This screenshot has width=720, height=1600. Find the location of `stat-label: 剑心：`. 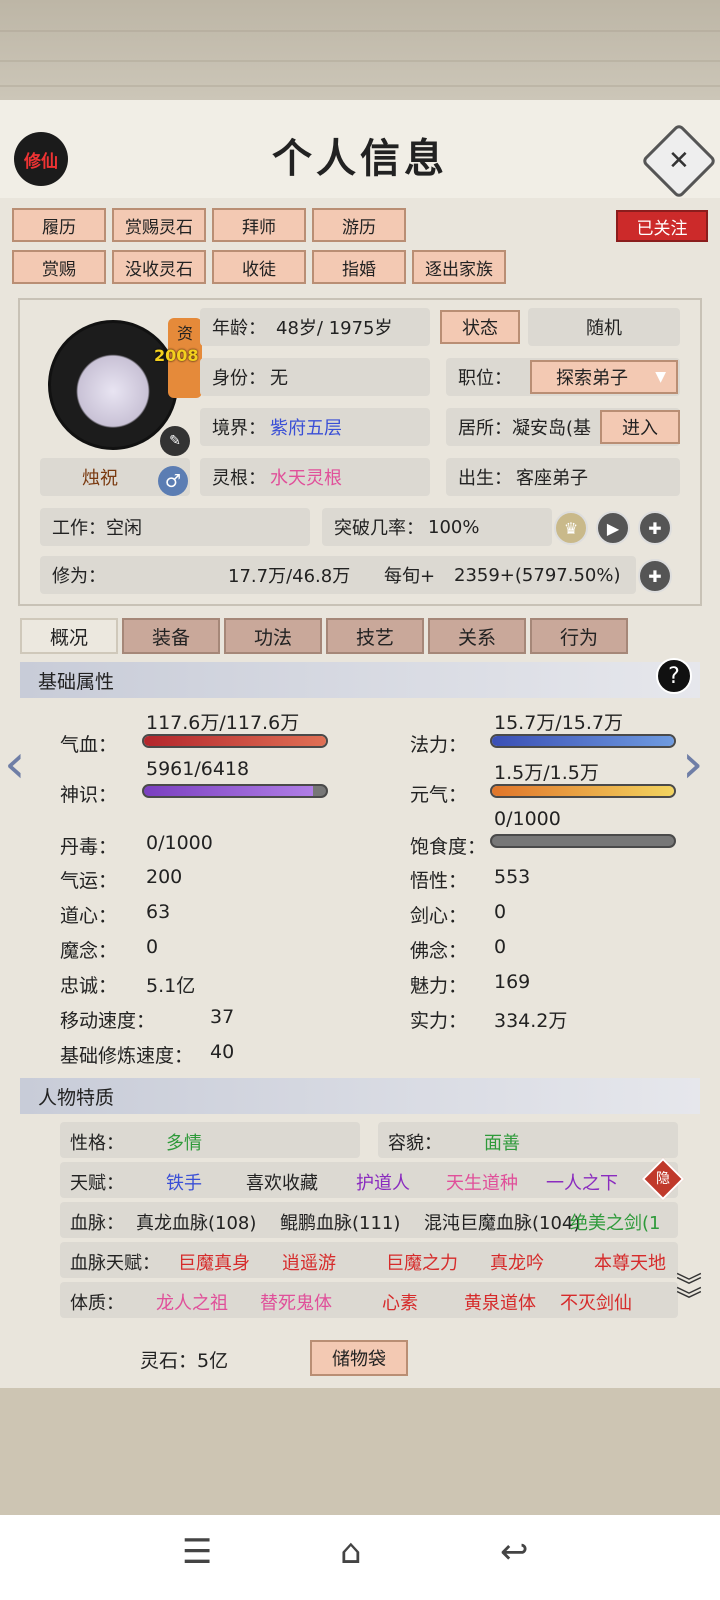

stat-label: 剑心： is located at coordinates (439, 916).